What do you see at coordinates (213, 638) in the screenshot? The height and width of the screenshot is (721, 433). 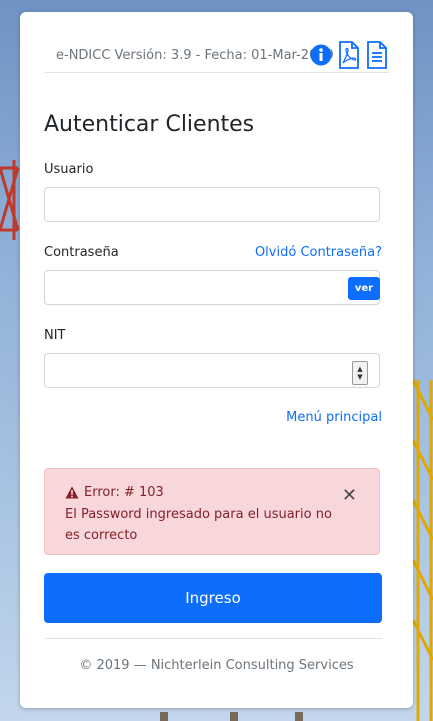 I see `footer-divider` at bounding box center [213, 638].